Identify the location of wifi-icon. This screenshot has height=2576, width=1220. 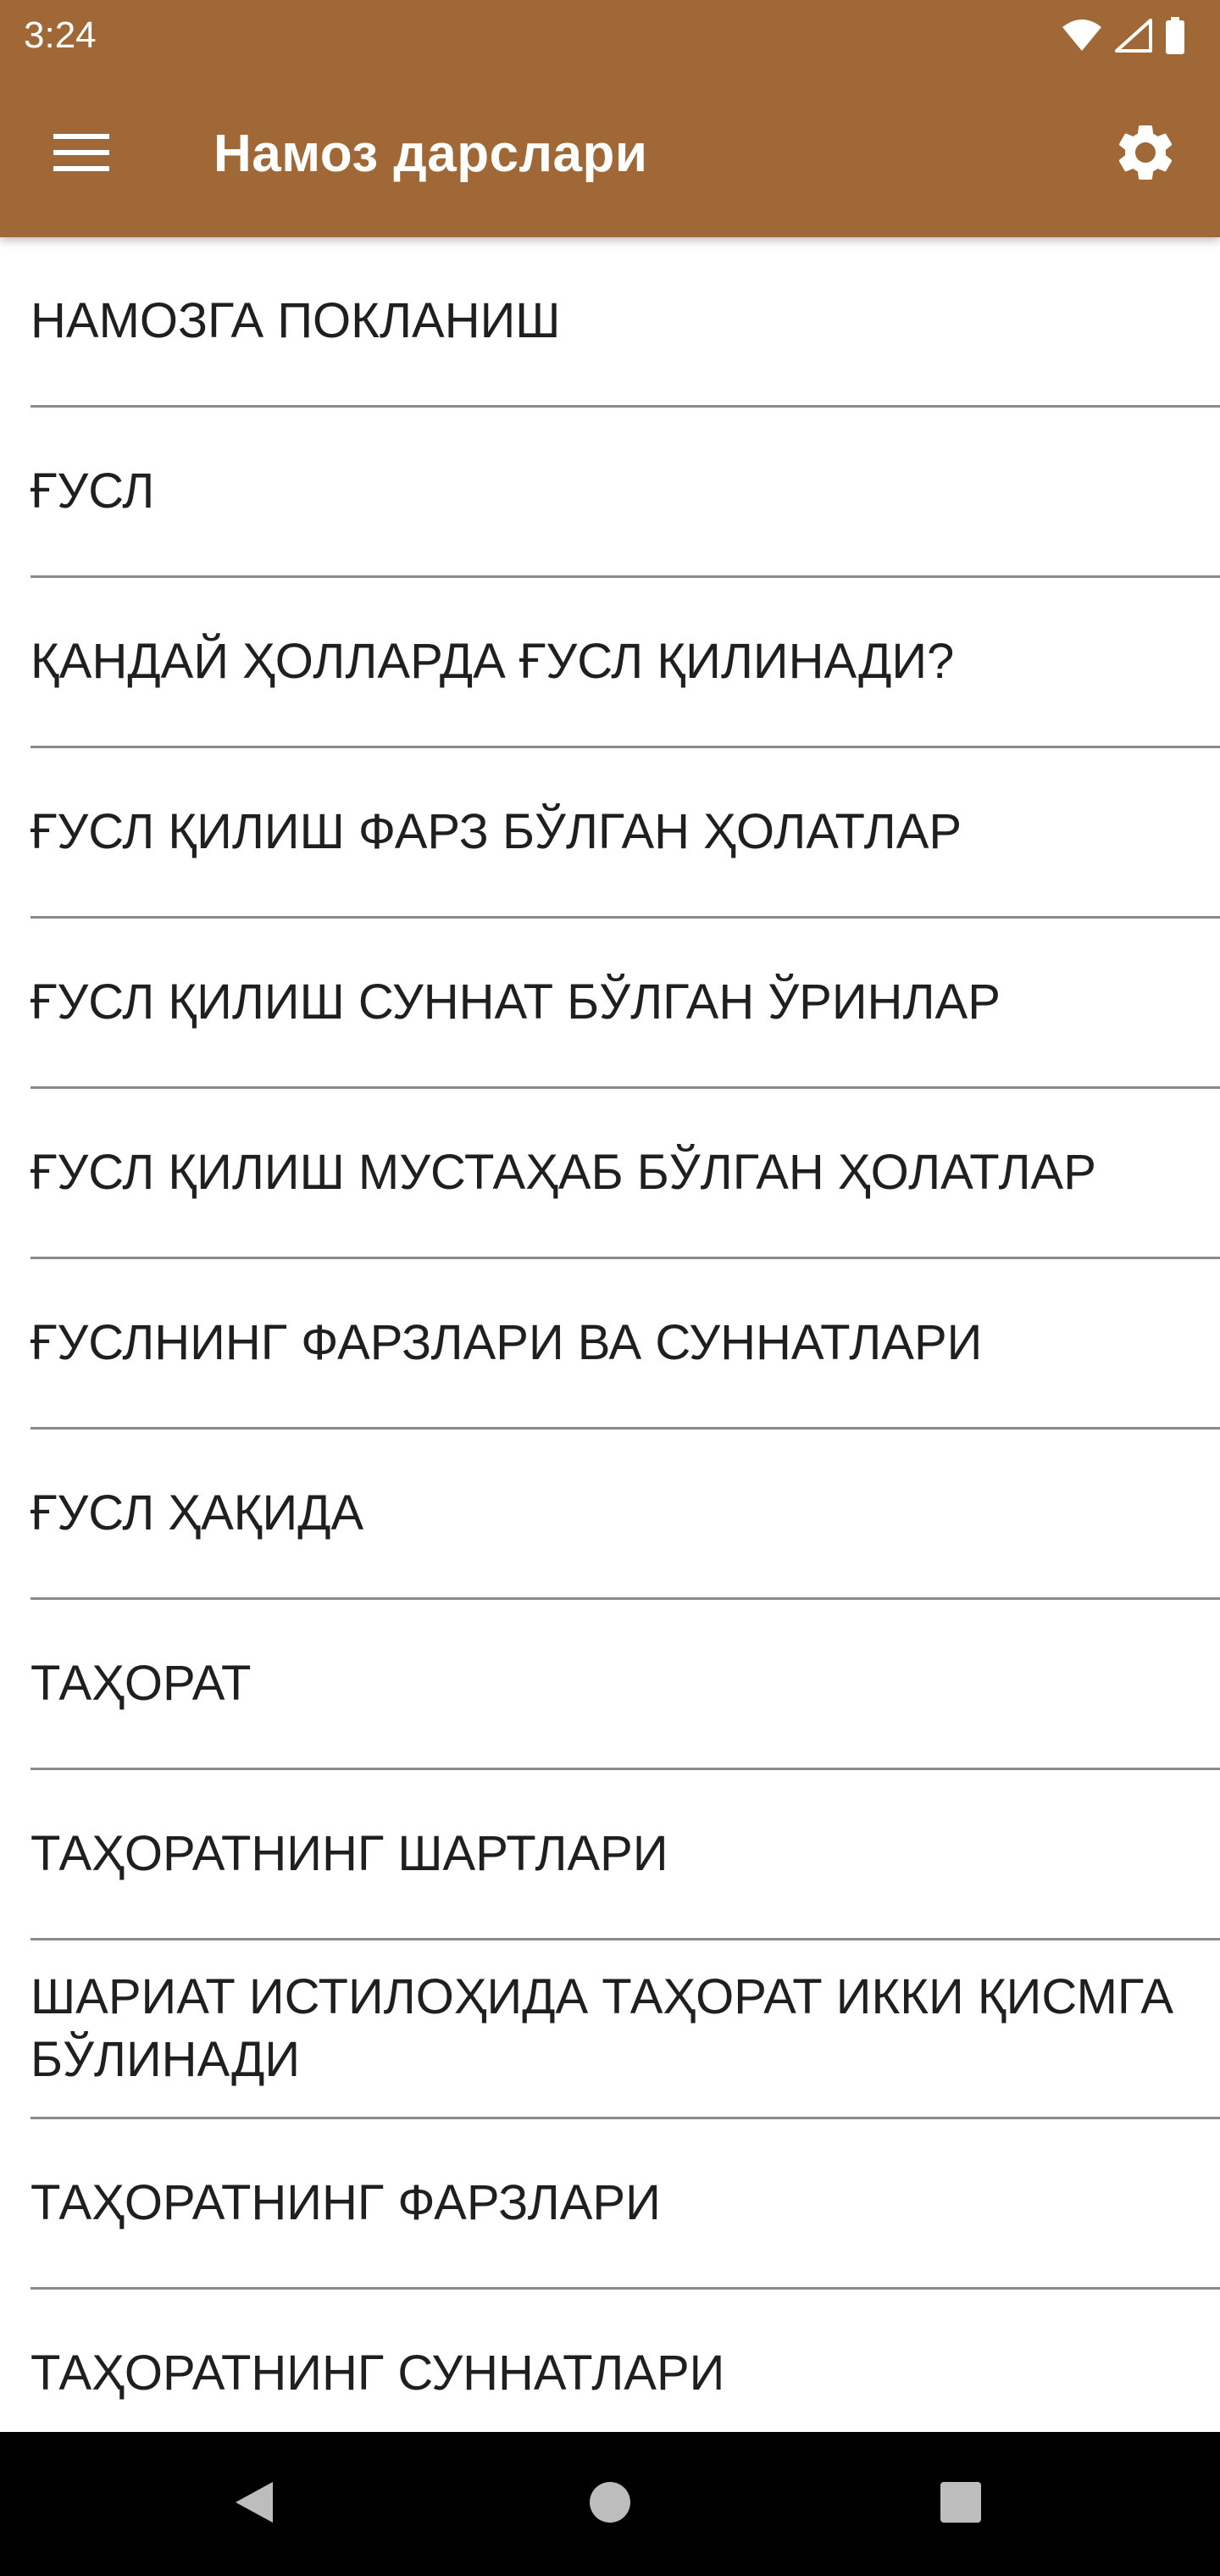
(1082, 36).